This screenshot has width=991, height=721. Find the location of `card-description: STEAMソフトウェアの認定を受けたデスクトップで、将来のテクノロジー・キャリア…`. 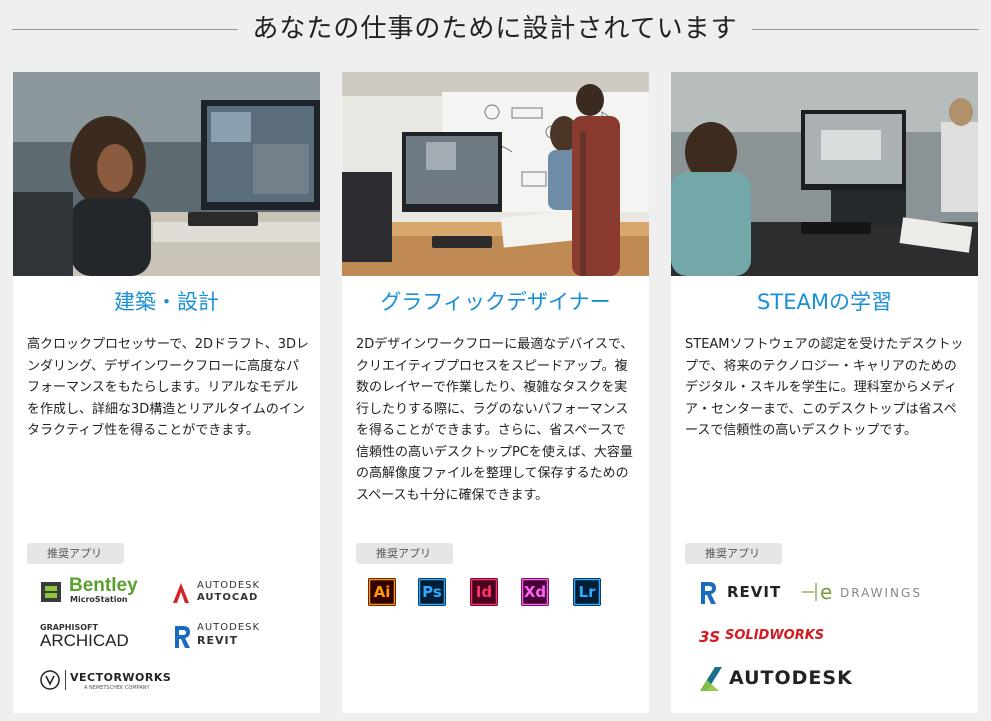

card-description: STEAMソフトウェアの認定を受けたデスクトップで、将来のテクノロジー・キャリア… is located at coordinates (824, 387).